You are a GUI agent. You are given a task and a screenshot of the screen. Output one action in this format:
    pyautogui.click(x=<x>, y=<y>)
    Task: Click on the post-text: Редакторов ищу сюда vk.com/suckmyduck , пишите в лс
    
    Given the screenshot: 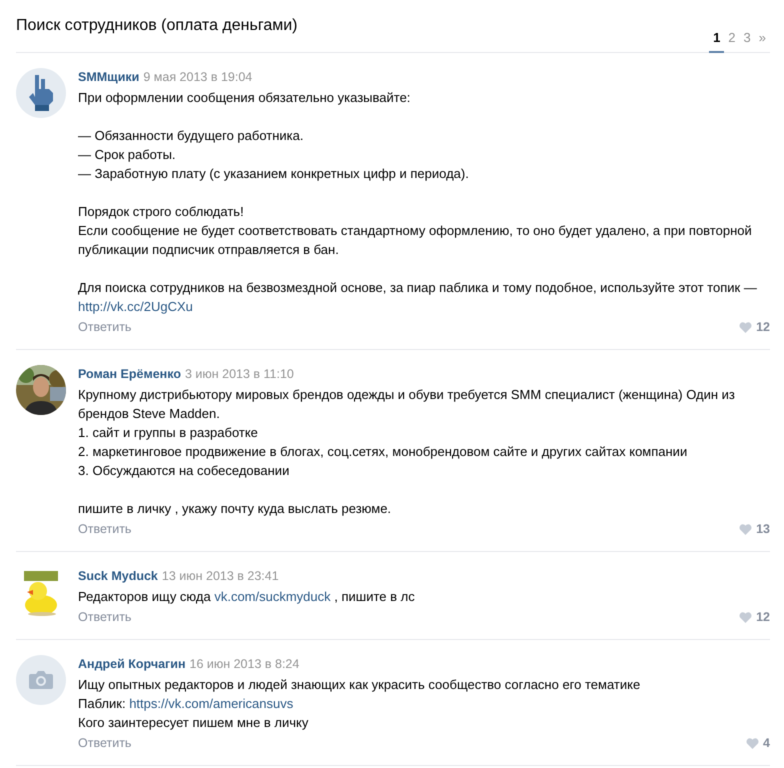 What is the action you would take?
    pyautogui.click(x=247, y=597)
    